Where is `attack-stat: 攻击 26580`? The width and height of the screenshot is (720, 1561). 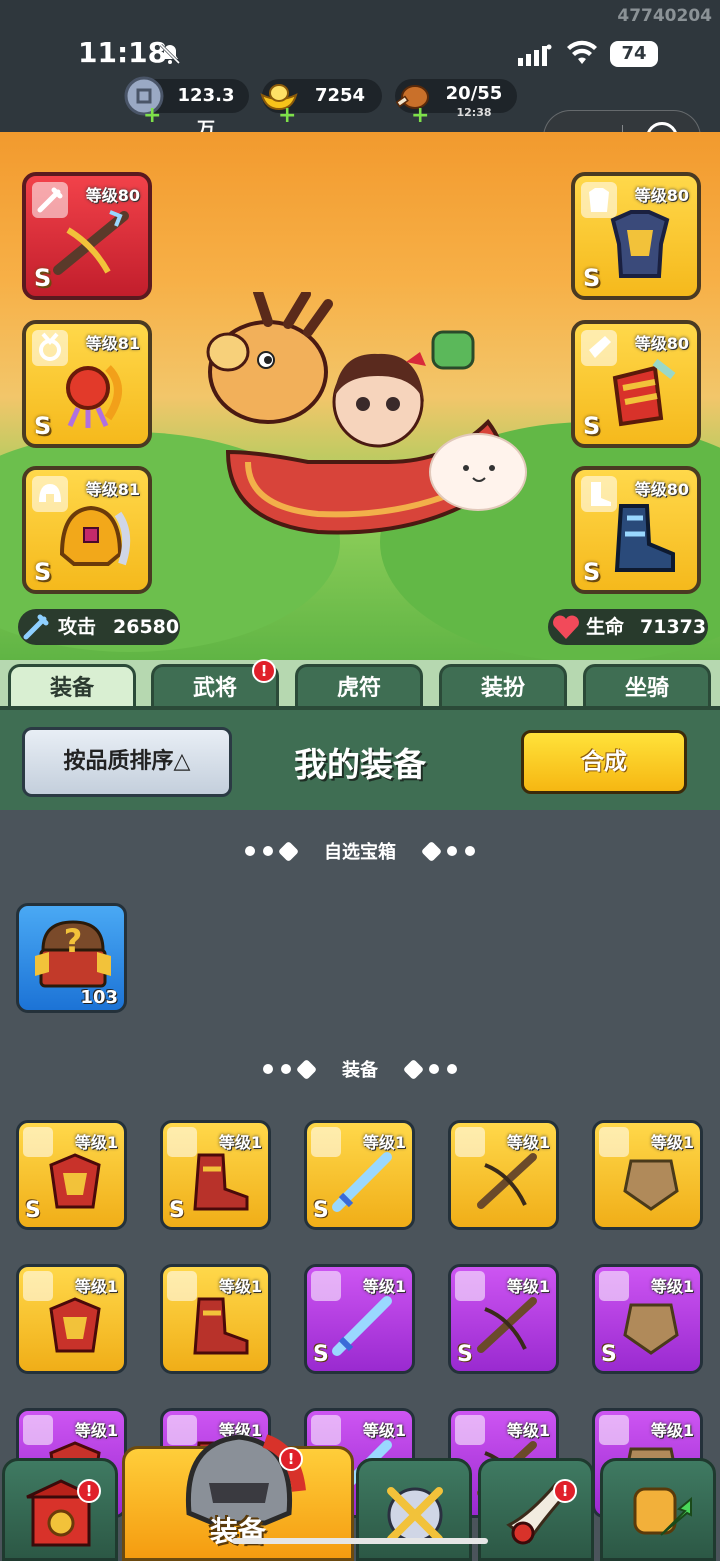
attack-stat: 攻击 26580 is located at coordinates (99, 627).